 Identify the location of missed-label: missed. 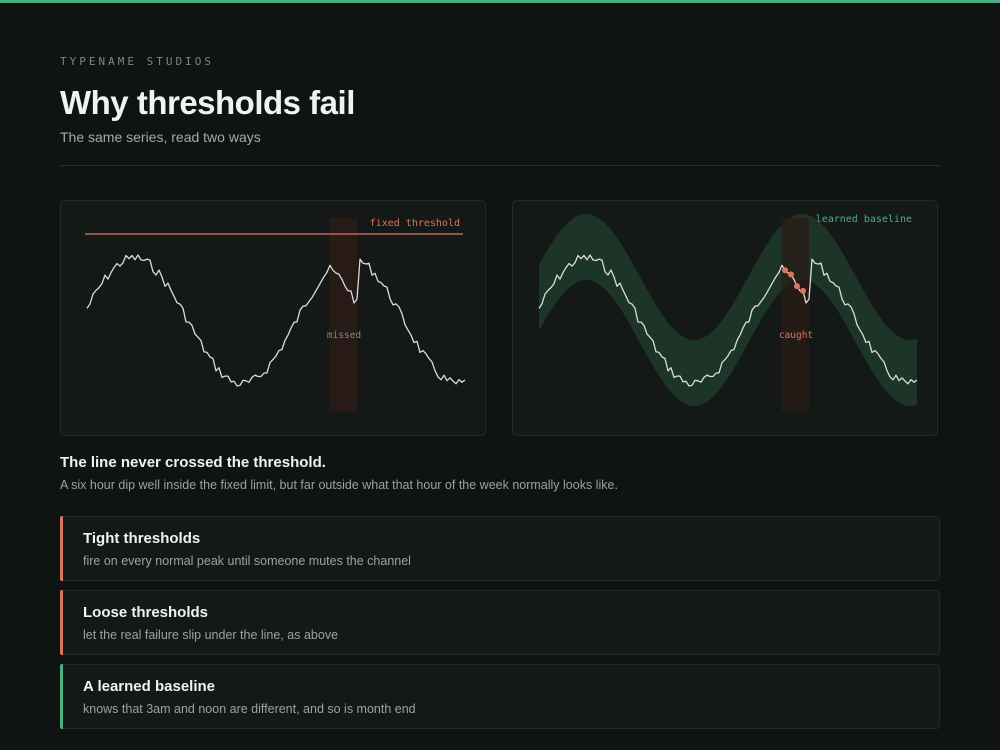
(344, 335).